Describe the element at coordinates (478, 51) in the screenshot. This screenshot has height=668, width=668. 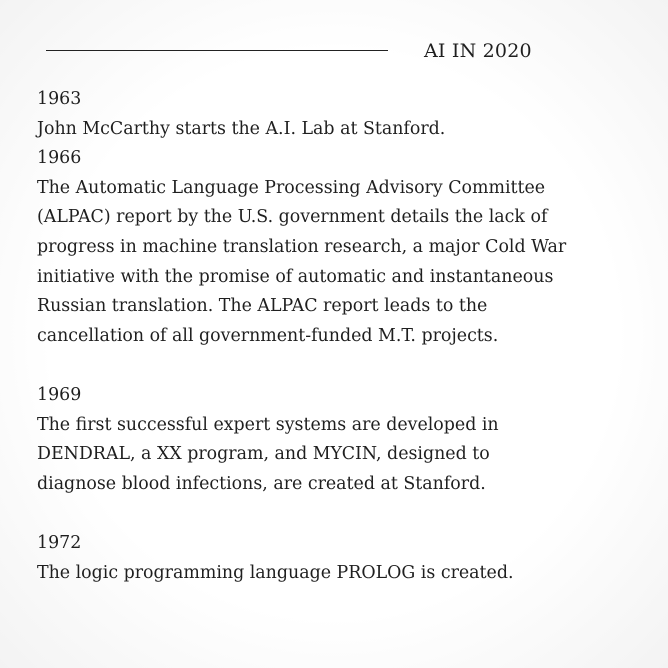
I see `document-title: AI IN 2020` at that location.